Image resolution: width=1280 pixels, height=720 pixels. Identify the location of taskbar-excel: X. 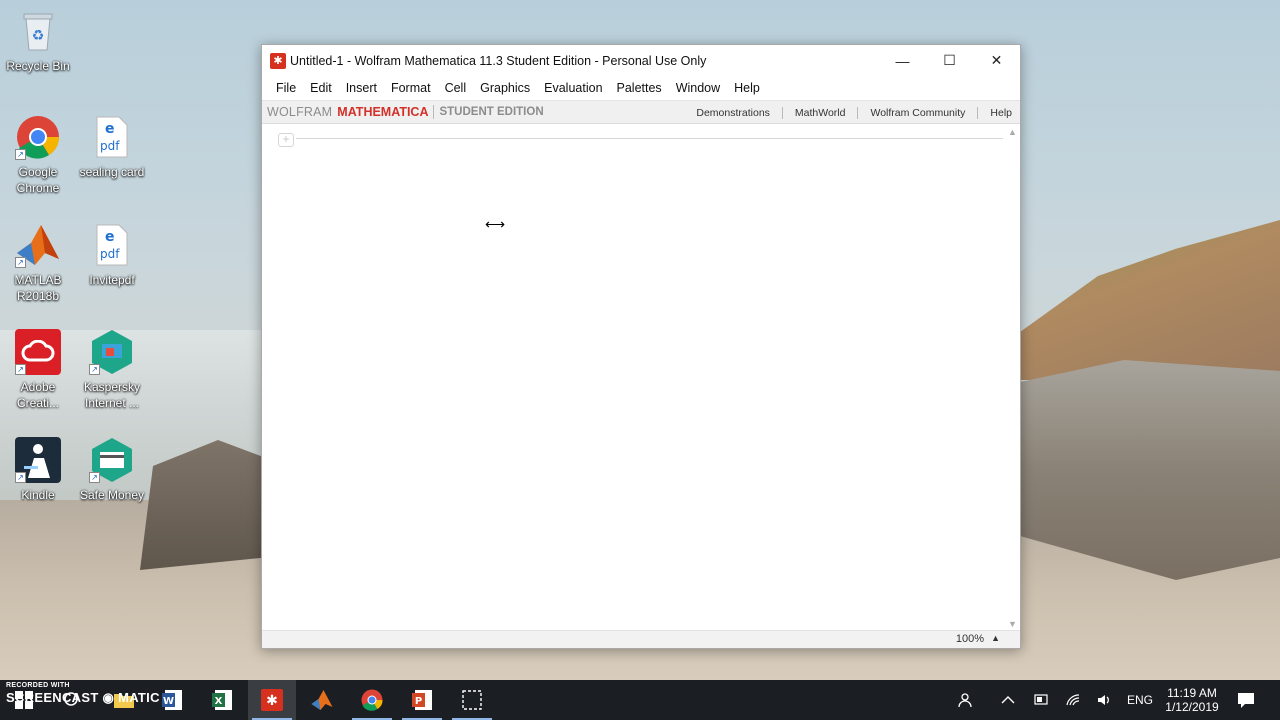
(222, 700).